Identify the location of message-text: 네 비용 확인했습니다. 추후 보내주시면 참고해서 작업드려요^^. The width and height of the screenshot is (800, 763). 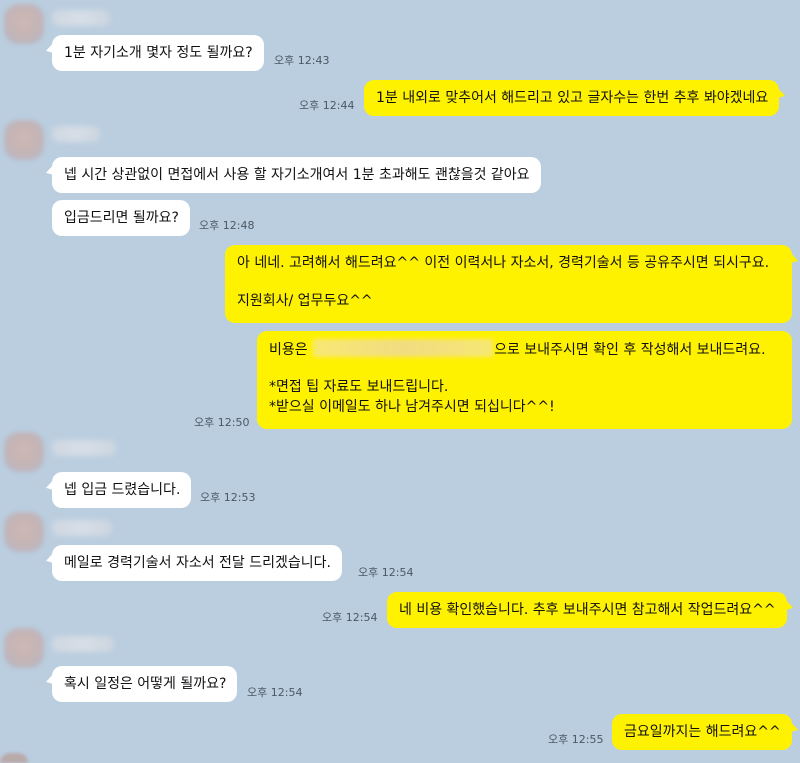
(587, 610).